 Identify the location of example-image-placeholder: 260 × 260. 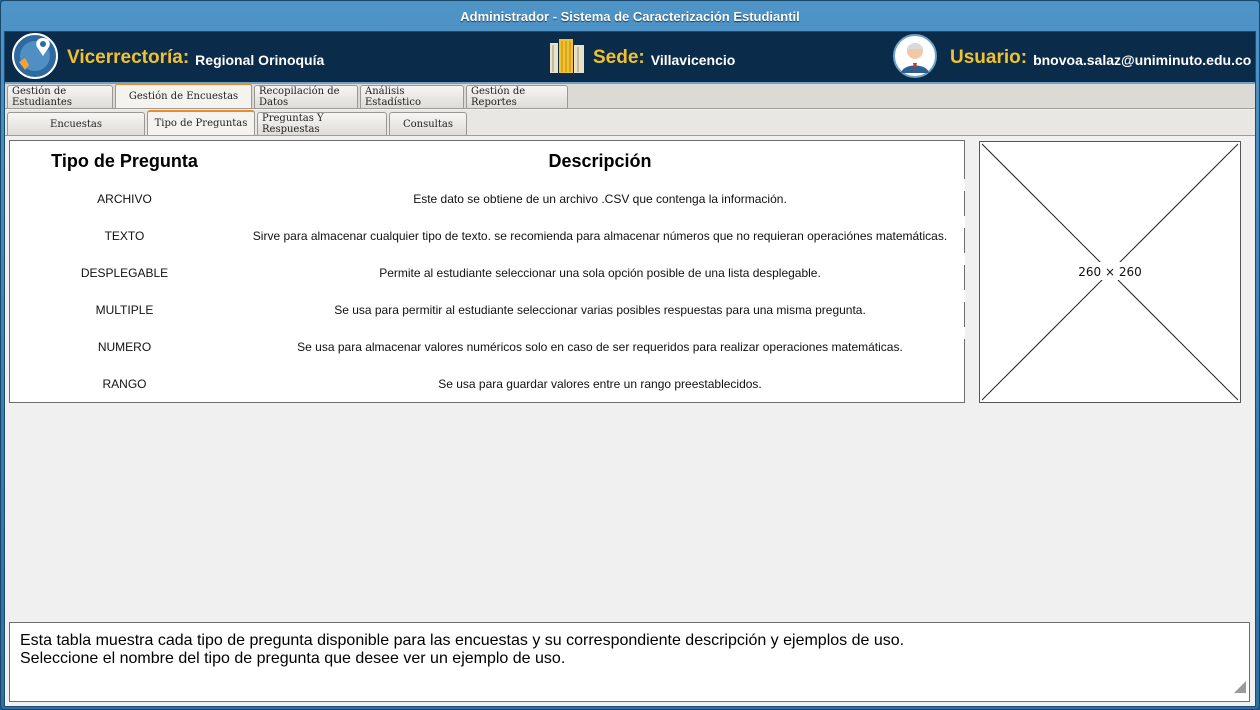
(1110, 272).